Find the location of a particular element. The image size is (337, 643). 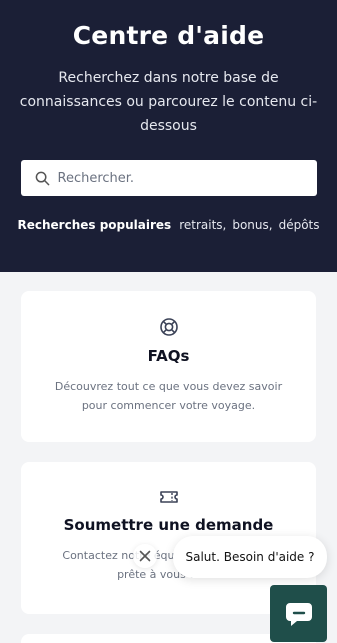

search-icon is located at coordinates (42, 178).